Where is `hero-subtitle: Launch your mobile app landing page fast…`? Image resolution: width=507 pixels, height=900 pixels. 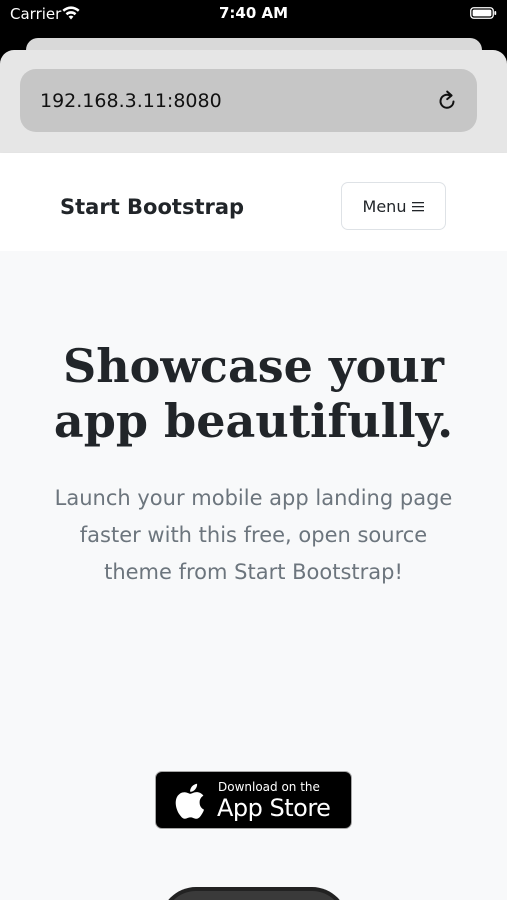
hero-subtitle: Launch your mobile app landing page fast… is located at coordinates (253, 535).